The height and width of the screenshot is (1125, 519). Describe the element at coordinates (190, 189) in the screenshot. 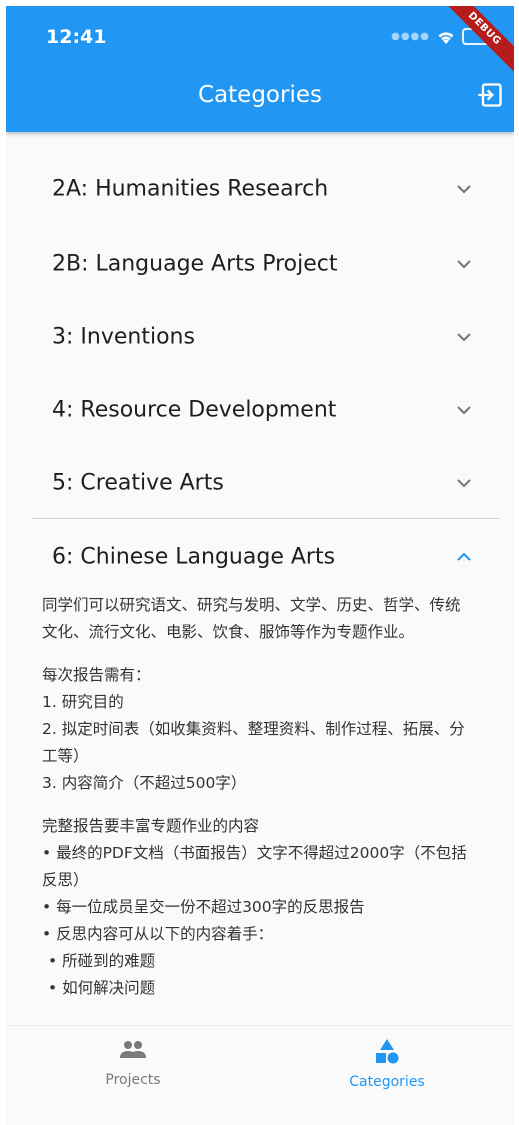

I see `category-label: 2A: Humanities Research` at that location.